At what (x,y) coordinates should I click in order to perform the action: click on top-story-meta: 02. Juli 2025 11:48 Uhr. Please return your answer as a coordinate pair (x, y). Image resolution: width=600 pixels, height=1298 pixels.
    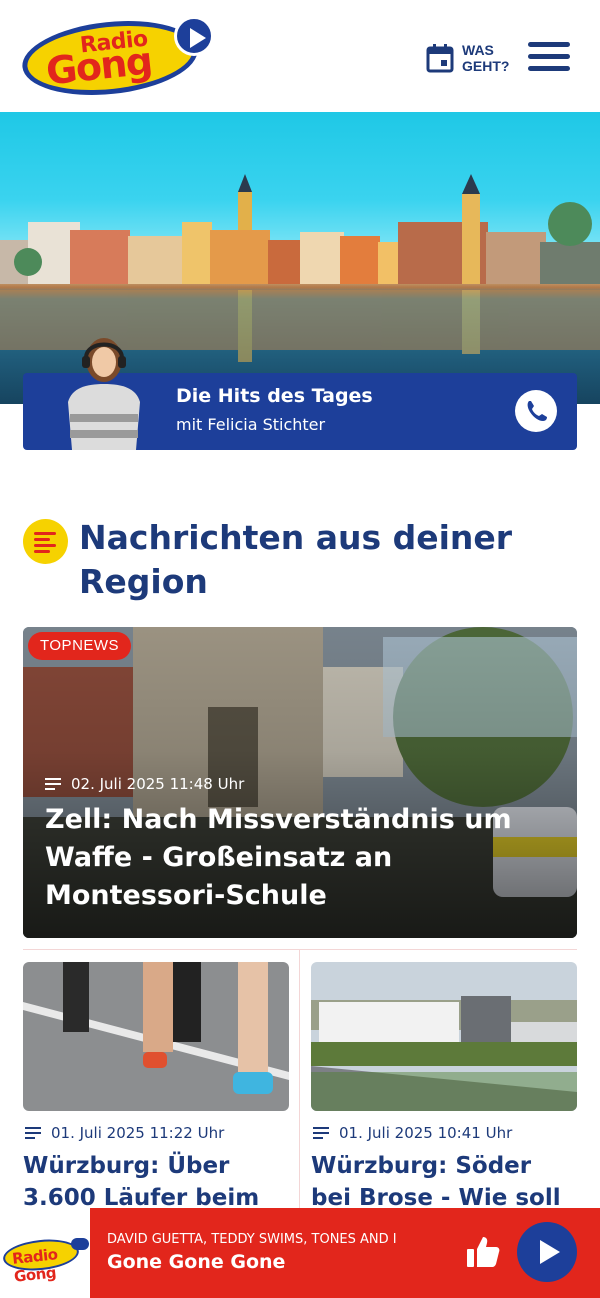
    Looking at the image, I should click on (144, 784).